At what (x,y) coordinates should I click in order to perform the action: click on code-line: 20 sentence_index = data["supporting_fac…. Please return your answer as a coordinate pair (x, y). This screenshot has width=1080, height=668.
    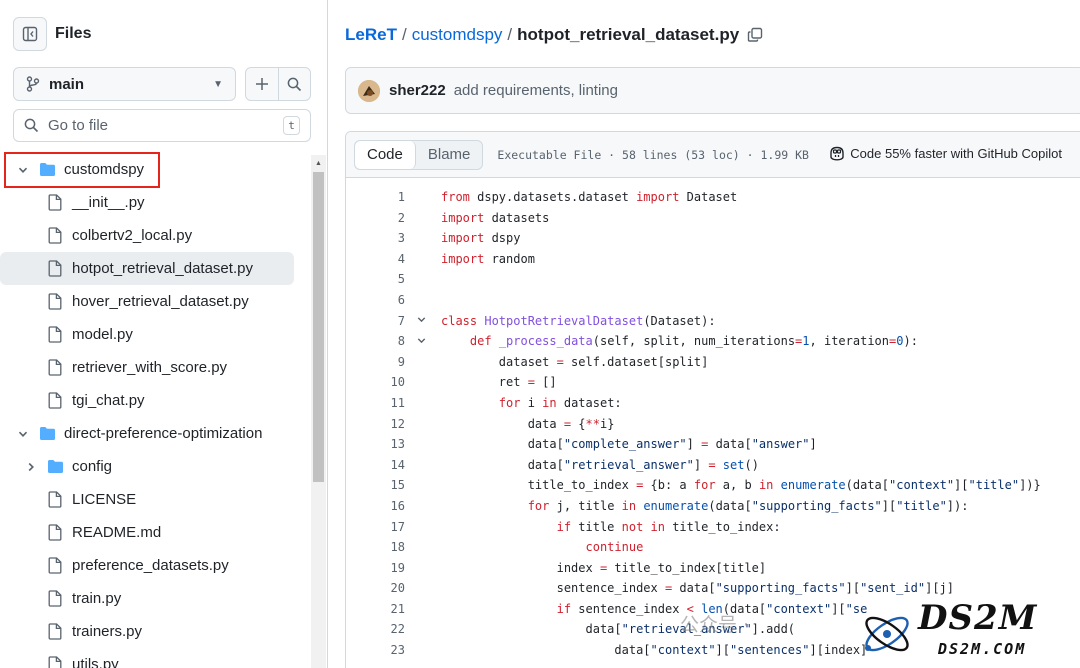
    Looking at the image, I should click on (713, 588).